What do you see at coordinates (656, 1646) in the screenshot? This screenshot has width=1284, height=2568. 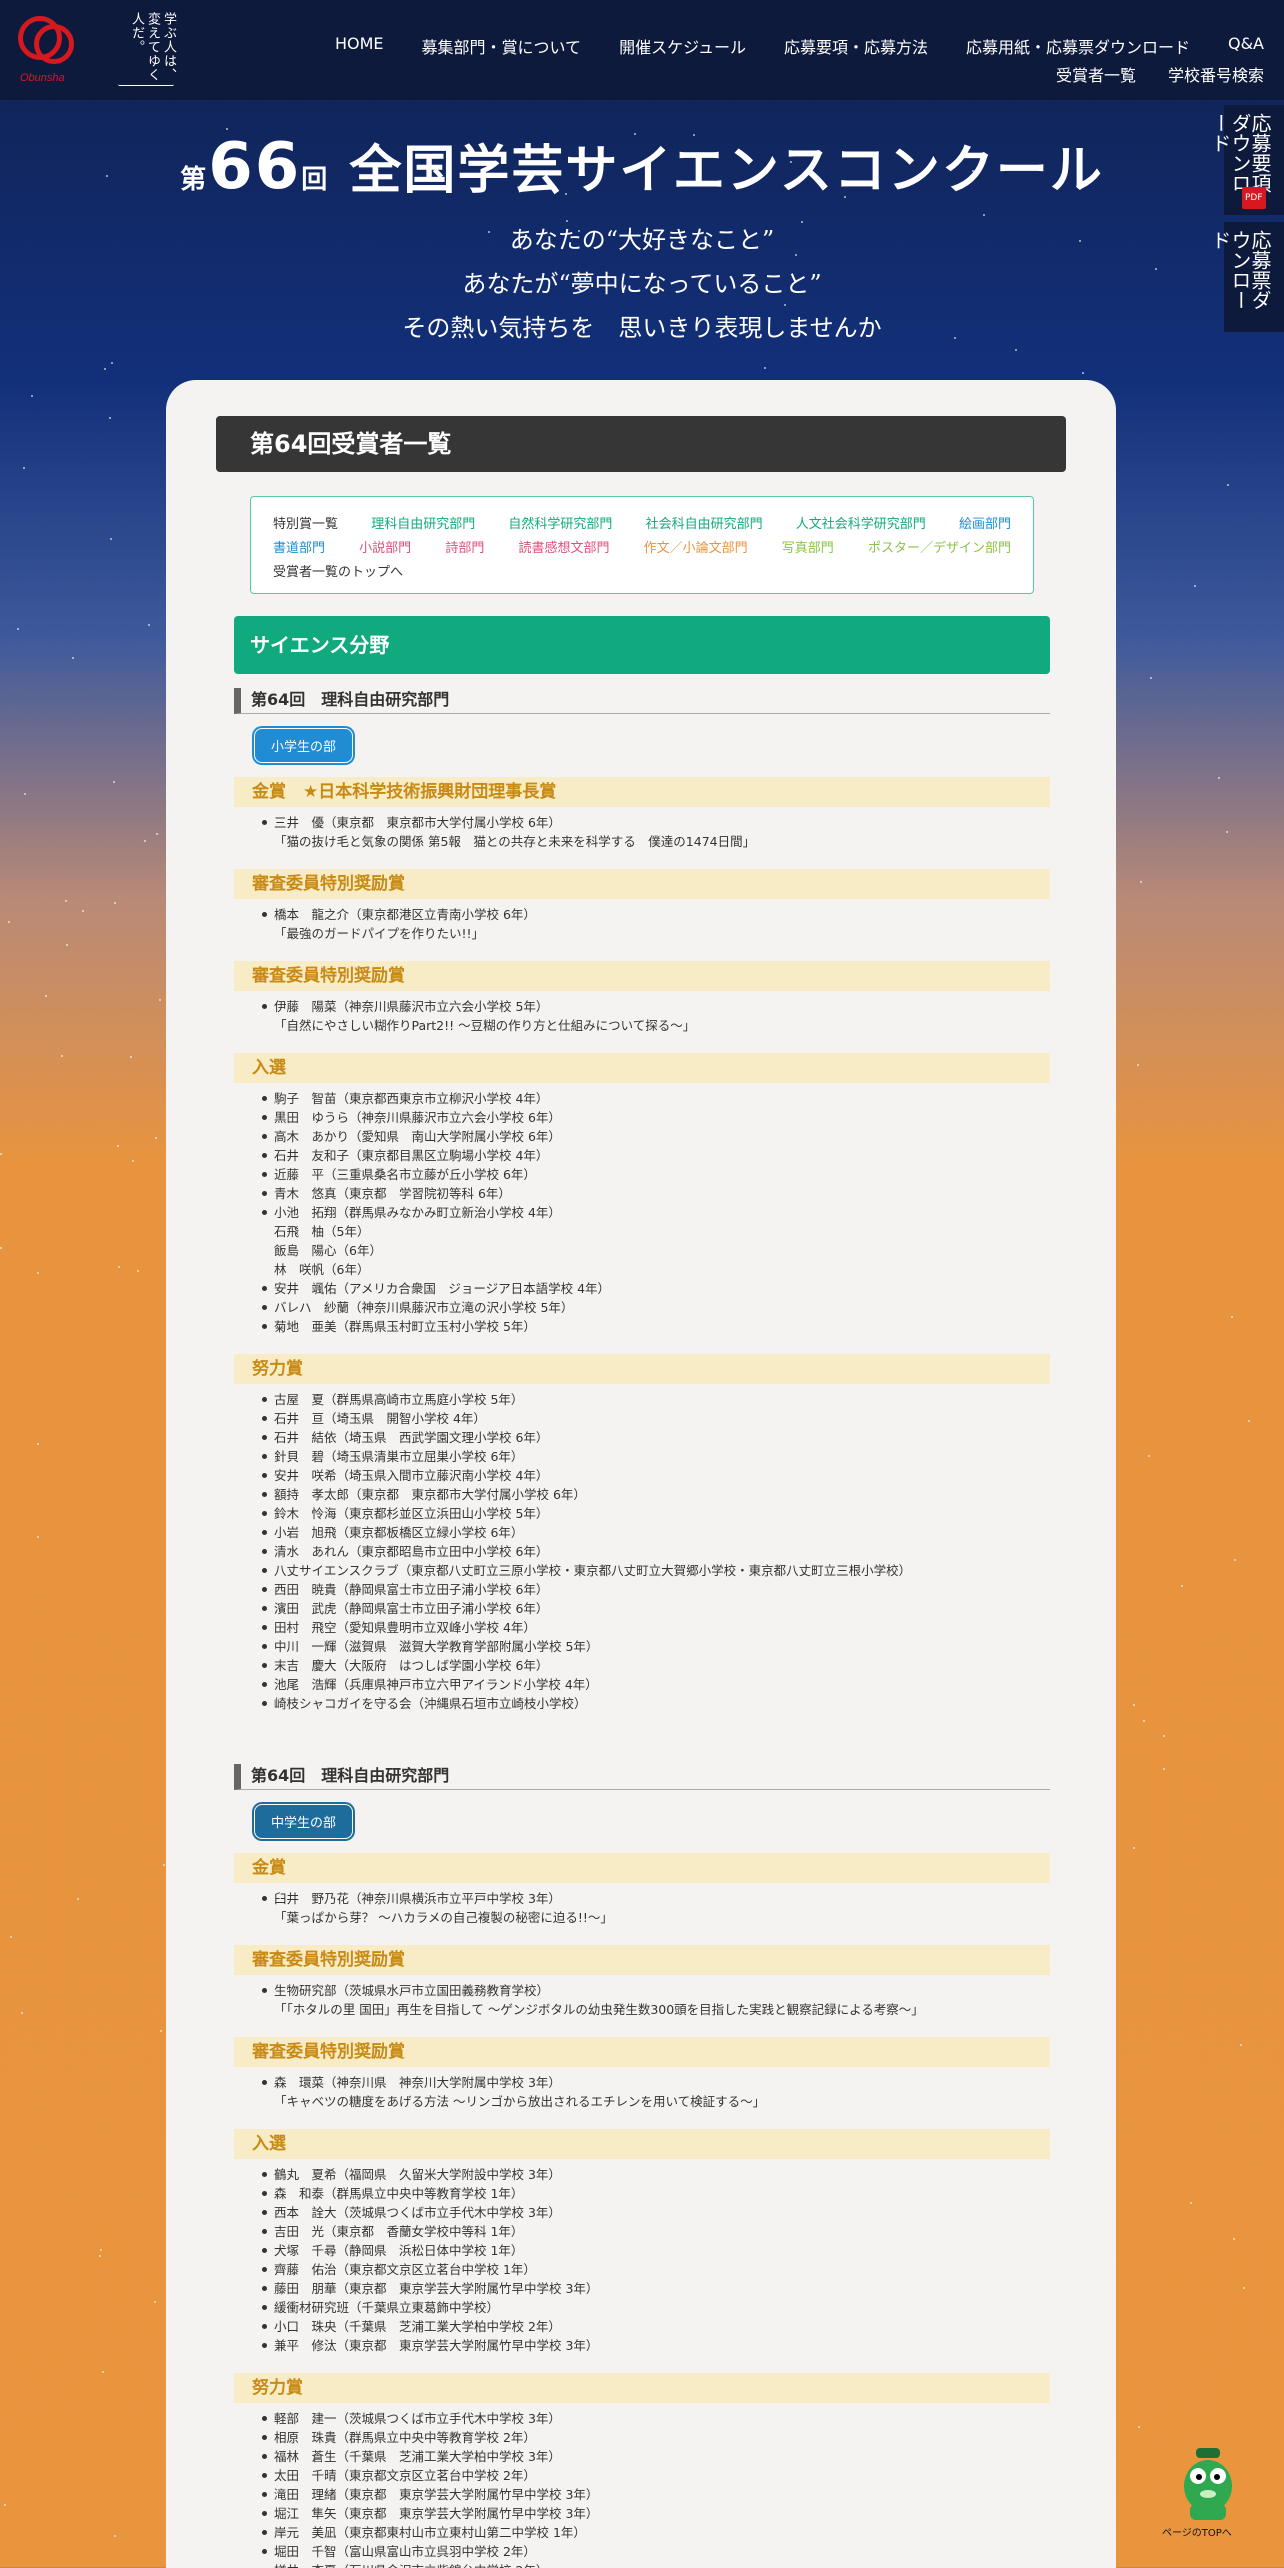 I see `list-item: 中川 一輝（滋賀県 滋賀大学教育学部附属小学校 5年）` at bounding box center [656, 1646].